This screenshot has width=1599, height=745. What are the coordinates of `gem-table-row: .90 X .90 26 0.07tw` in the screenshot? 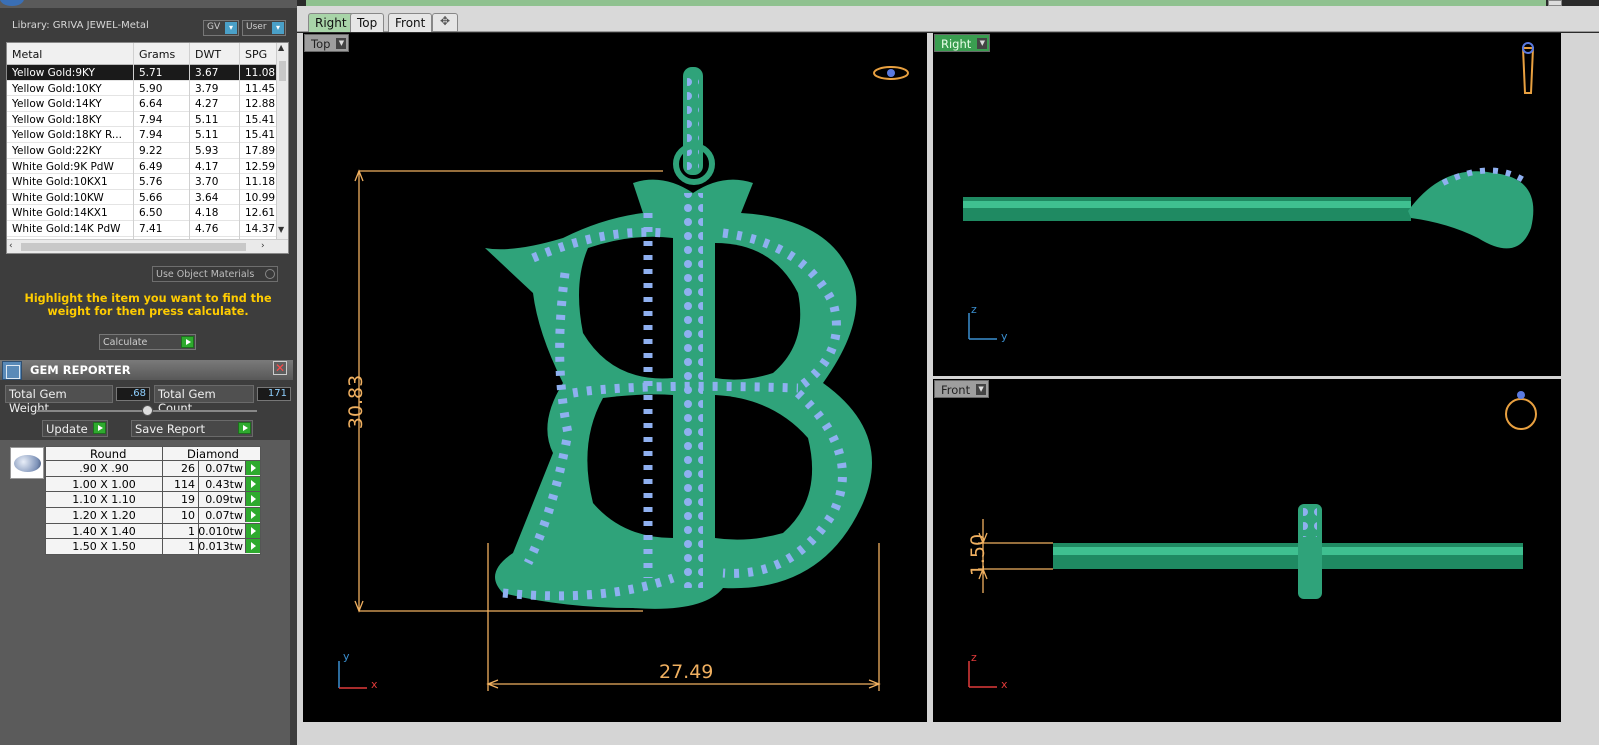 It's located at (153, 469).